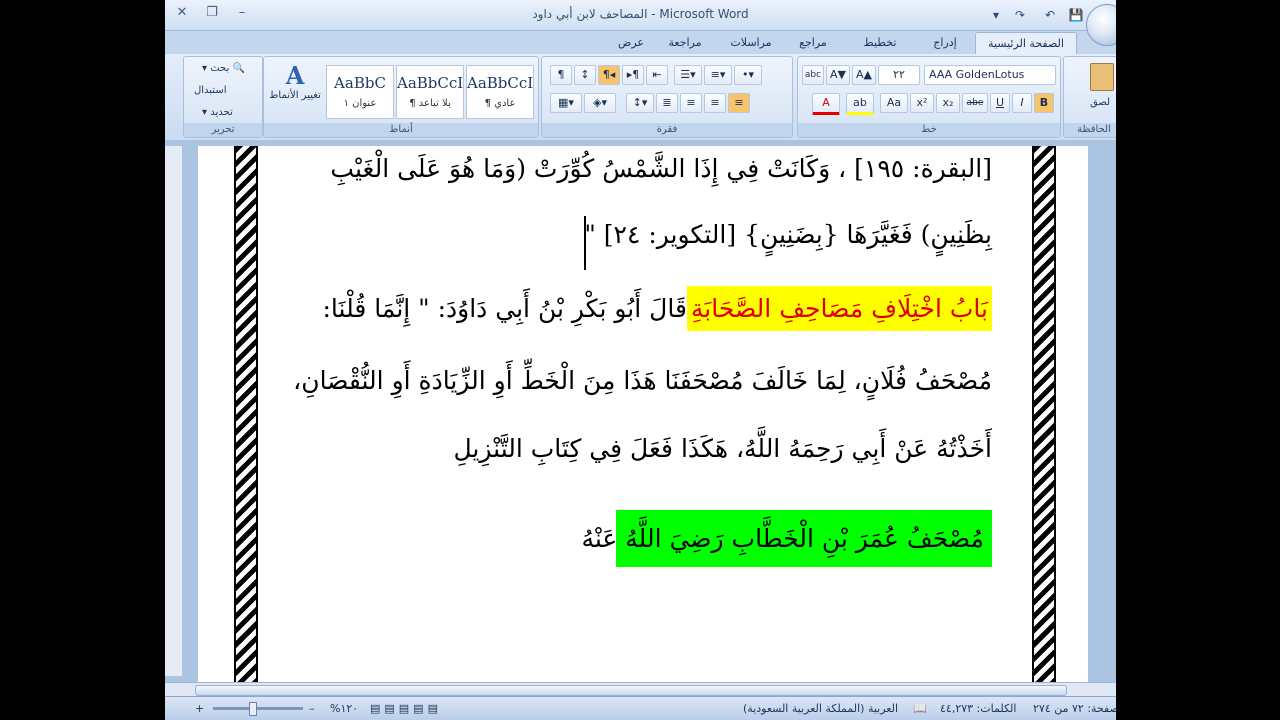  I want to click on zoom-slider-thumb, so click(253, 709).